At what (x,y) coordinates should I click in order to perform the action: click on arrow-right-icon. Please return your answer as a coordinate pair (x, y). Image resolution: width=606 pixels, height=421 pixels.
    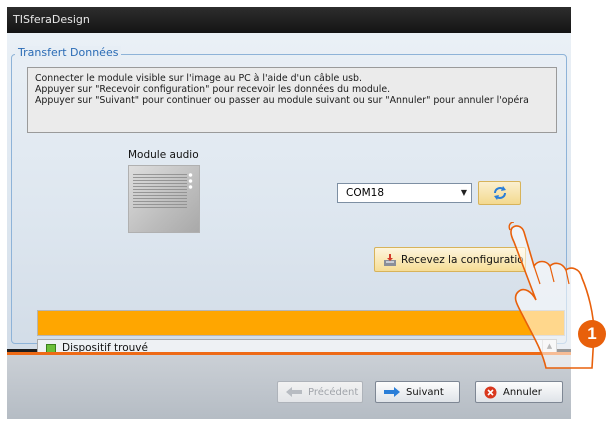
    Looking at the image, I should click on (392, 392).